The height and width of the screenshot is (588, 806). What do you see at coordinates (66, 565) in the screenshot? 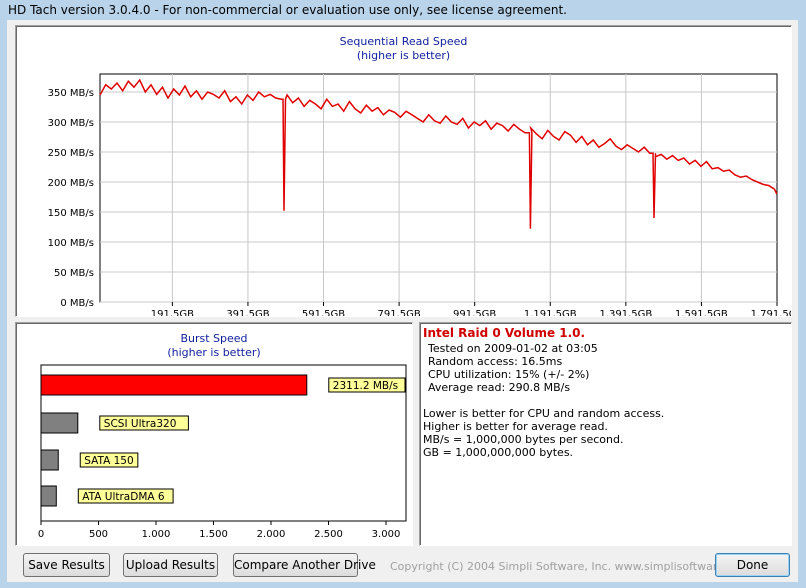
I see `save-results-button: Save Results` at bounding box center [66, 565].